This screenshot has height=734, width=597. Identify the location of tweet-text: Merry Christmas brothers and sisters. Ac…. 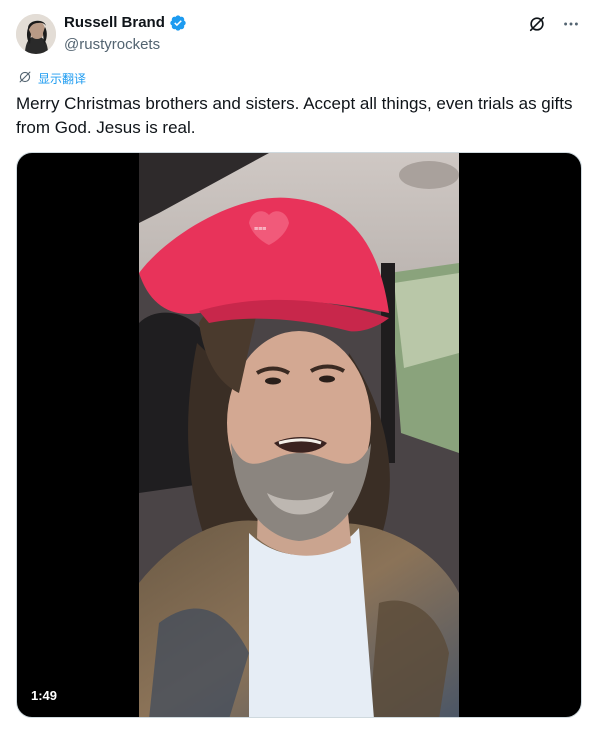
(294, 115).